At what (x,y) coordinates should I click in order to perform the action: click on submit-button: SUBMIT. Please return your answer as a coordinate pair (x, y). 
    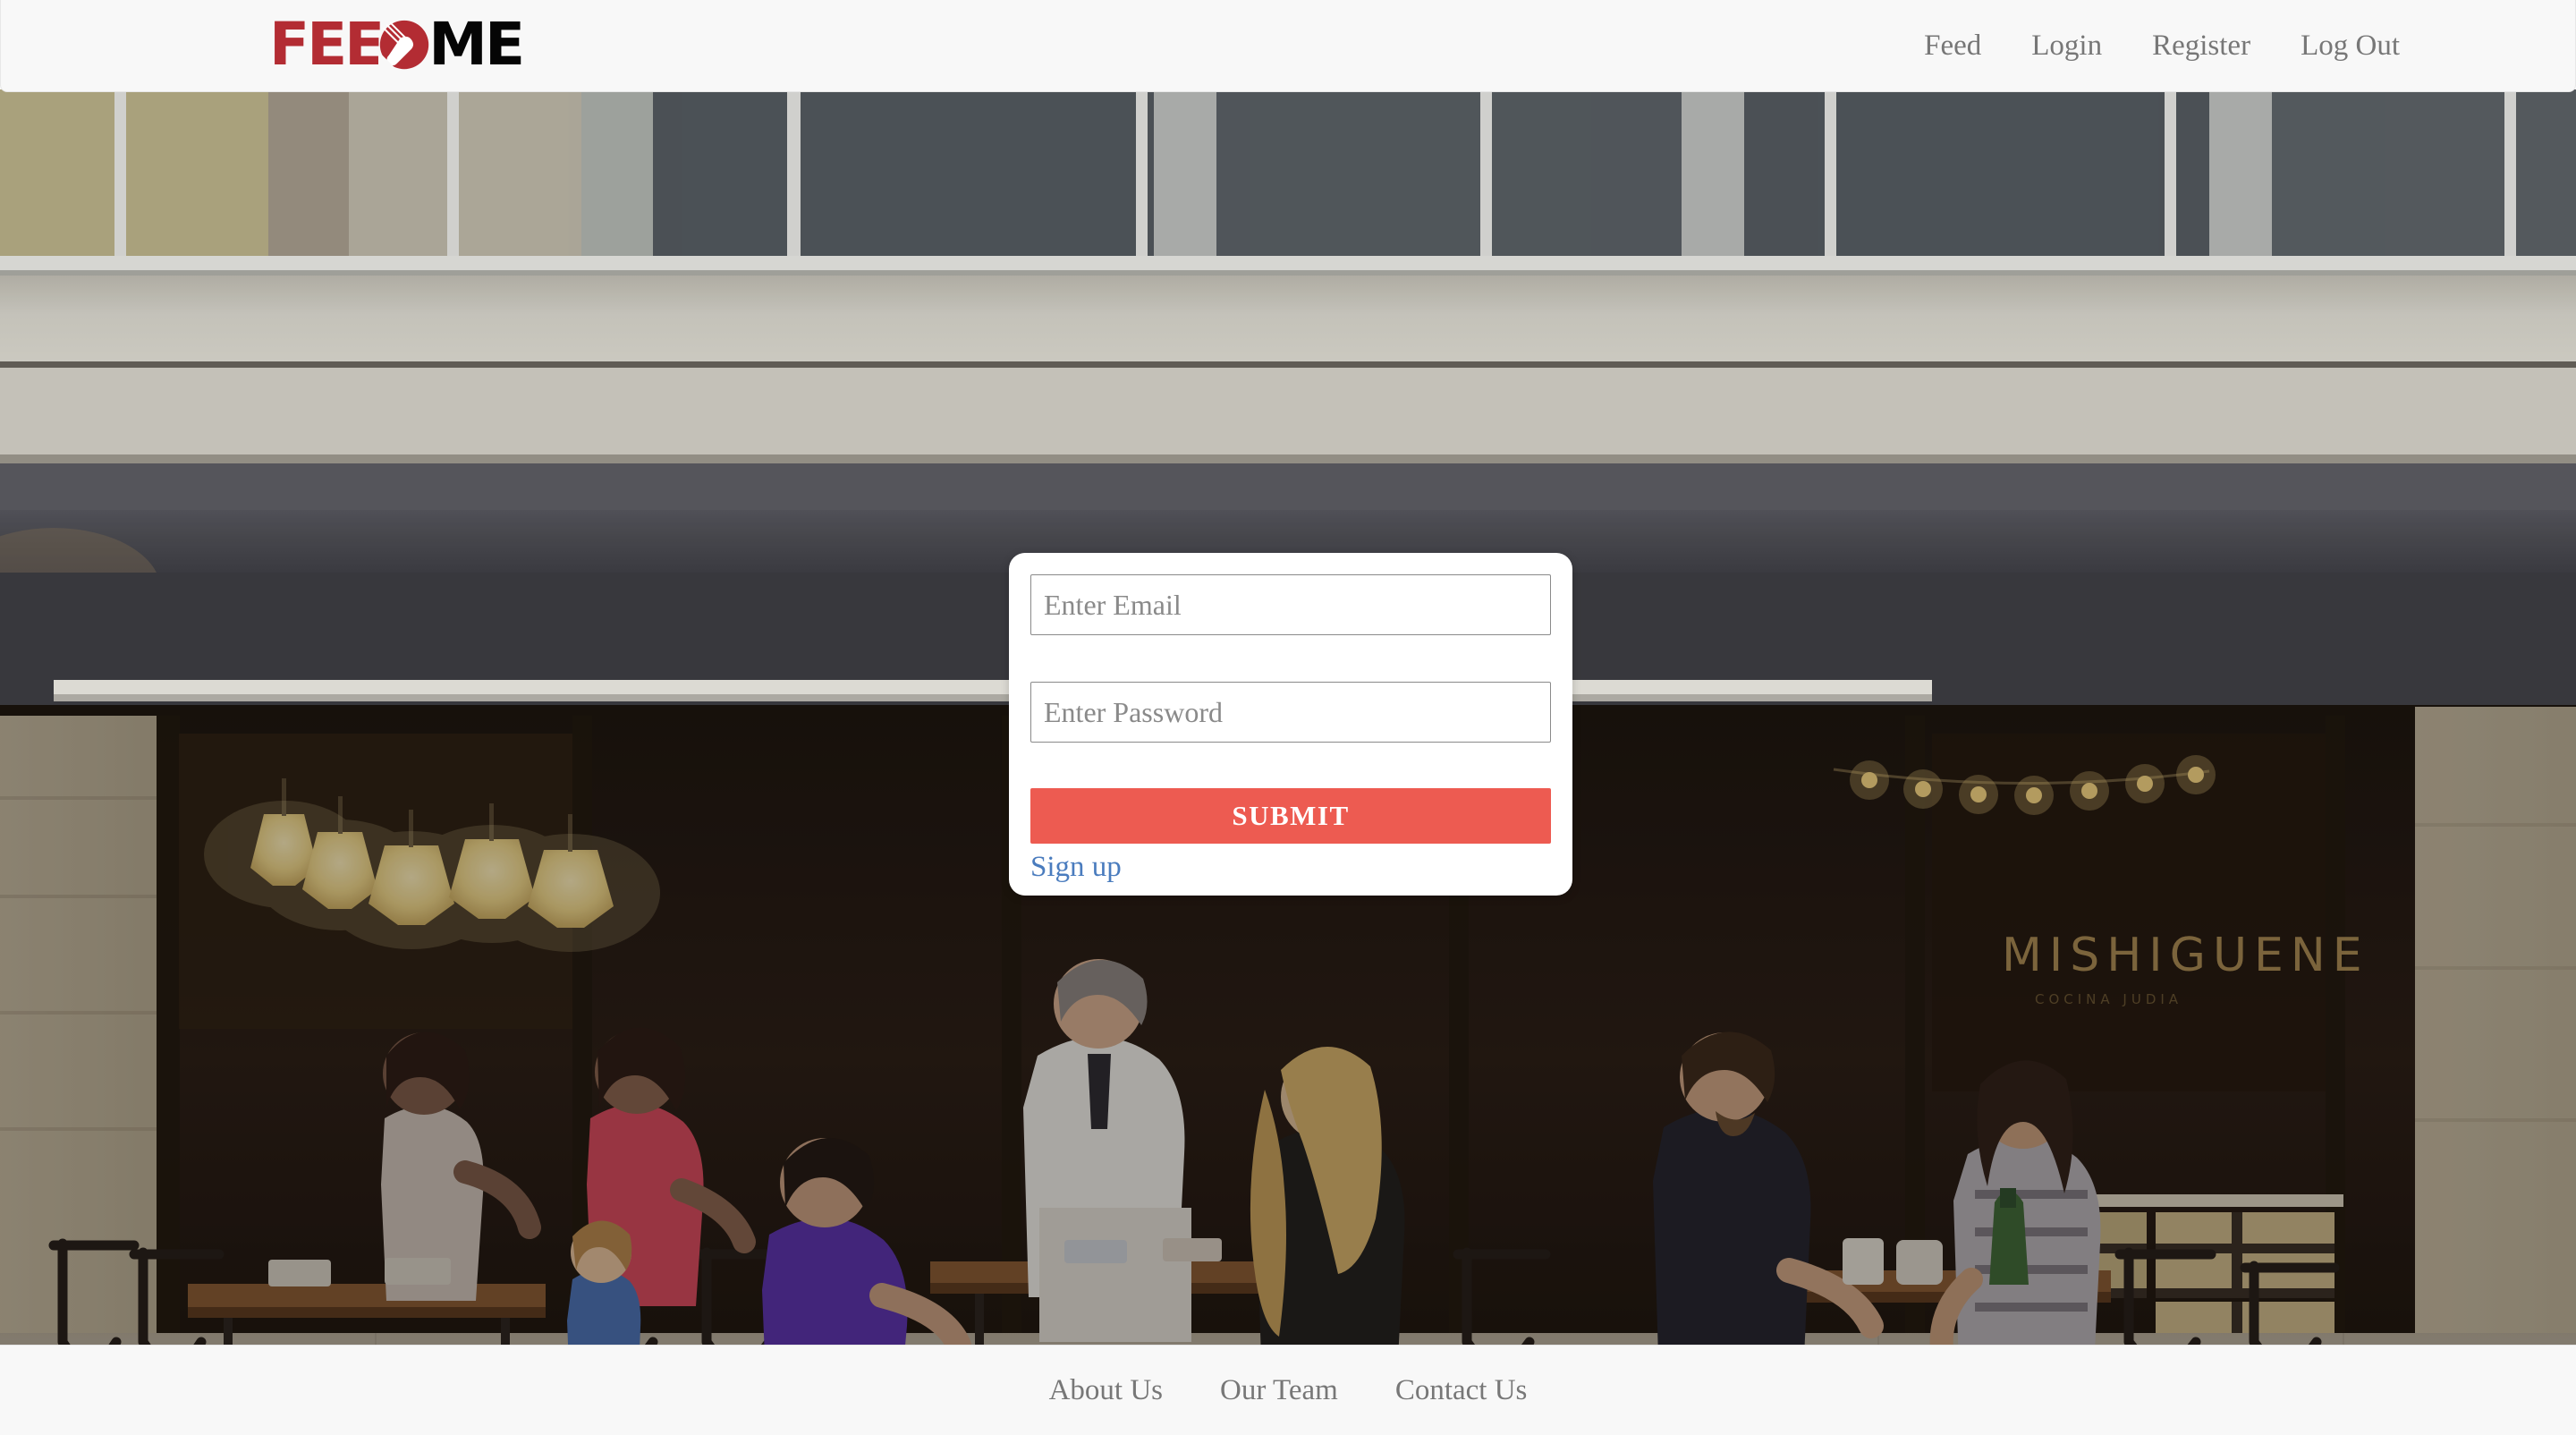
    Looking at the image, I should click on (1290, 816).